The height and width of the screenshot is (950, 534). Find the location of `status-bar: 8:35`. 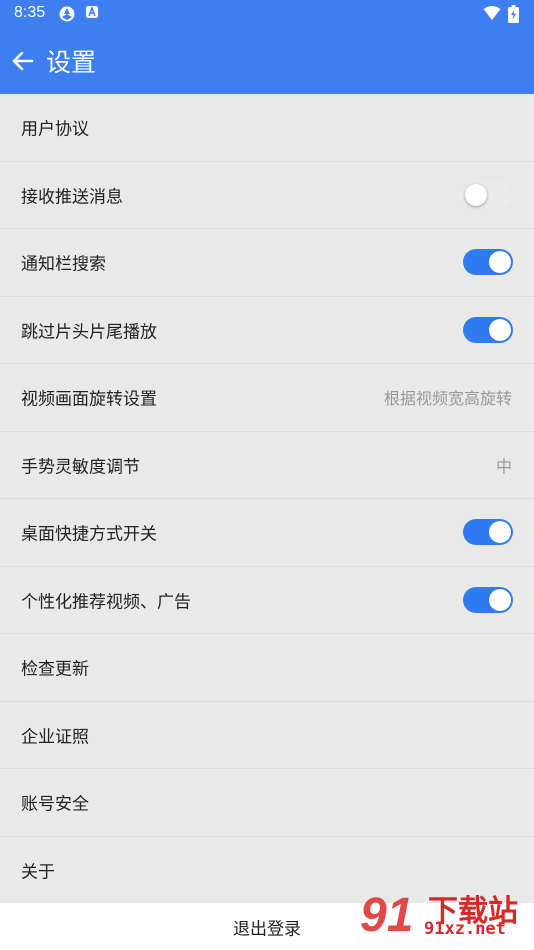

status-bar: 8:35 is located at coordinates (267, 14).